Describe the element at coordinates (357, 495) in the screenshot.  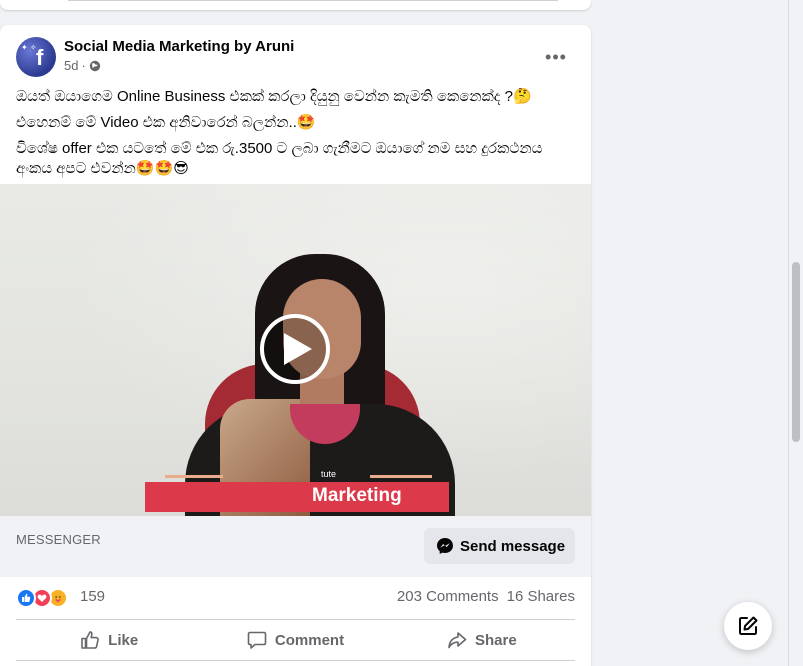
I see `video-title-text: Marketing` at that location.